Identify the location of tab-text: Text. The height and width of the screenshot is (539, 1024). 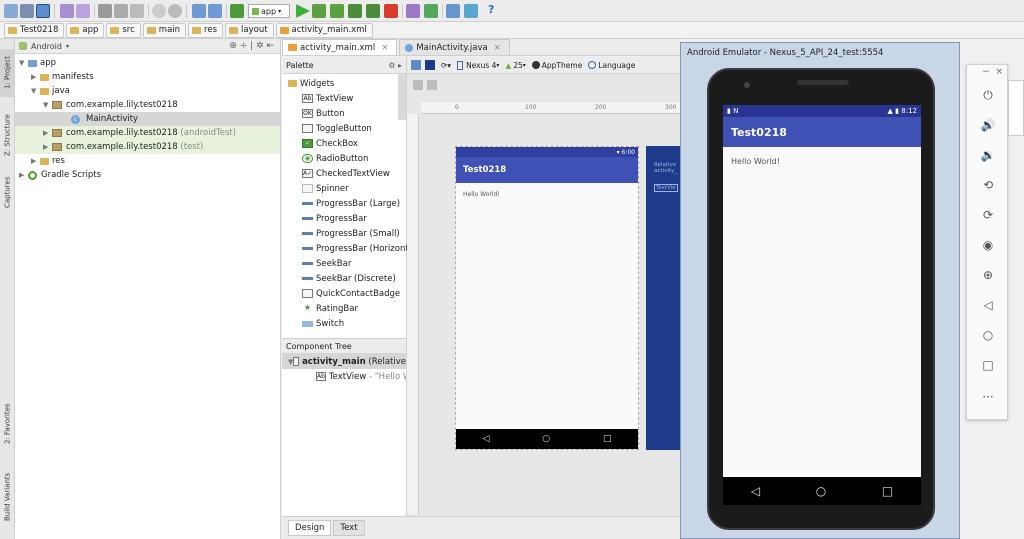
(349, 528).